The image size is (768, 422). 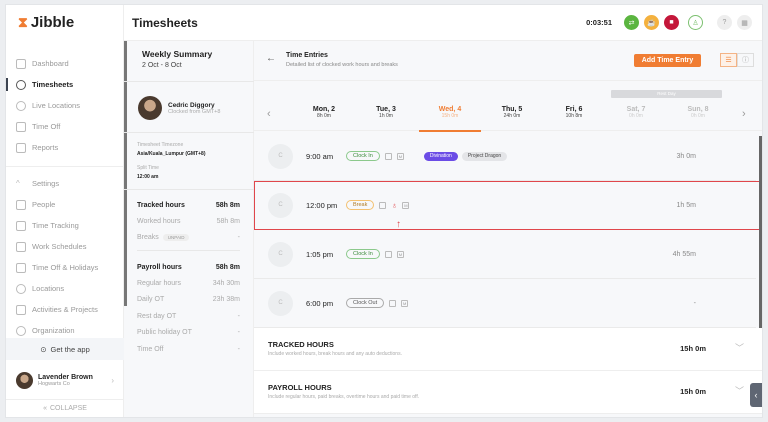 What do you see at coordinates (162, 65) in the screenshot?
I see `summary-range: 2 Oct - 8 Oct` at bounding box center [162, 65].